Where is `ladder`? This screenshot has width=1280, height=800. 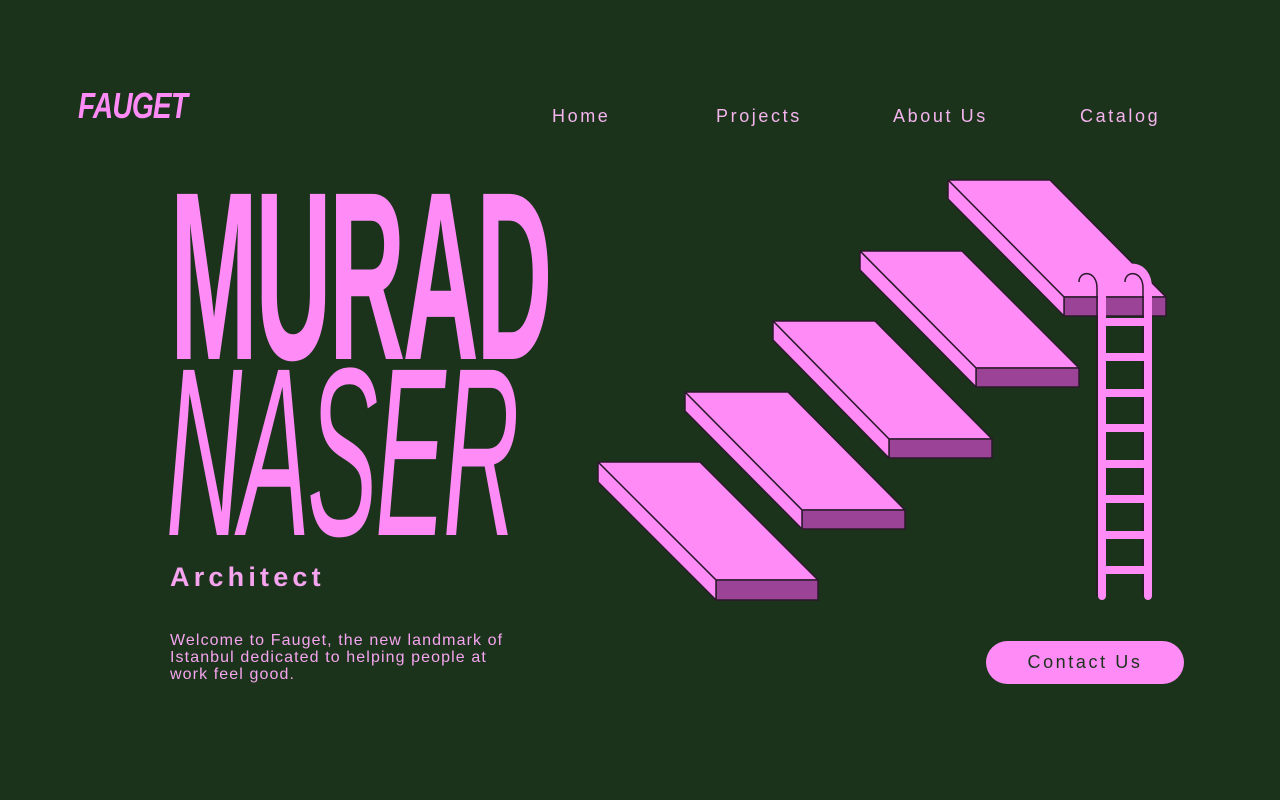
ladder is located at coordinates (1111, 431).